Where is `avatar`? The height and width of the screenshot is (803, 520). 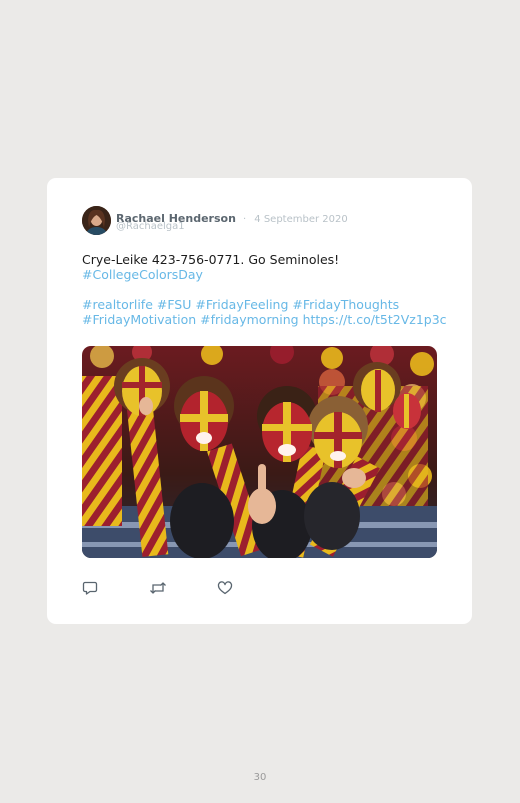
avatar is located at coordinates (96, 220).